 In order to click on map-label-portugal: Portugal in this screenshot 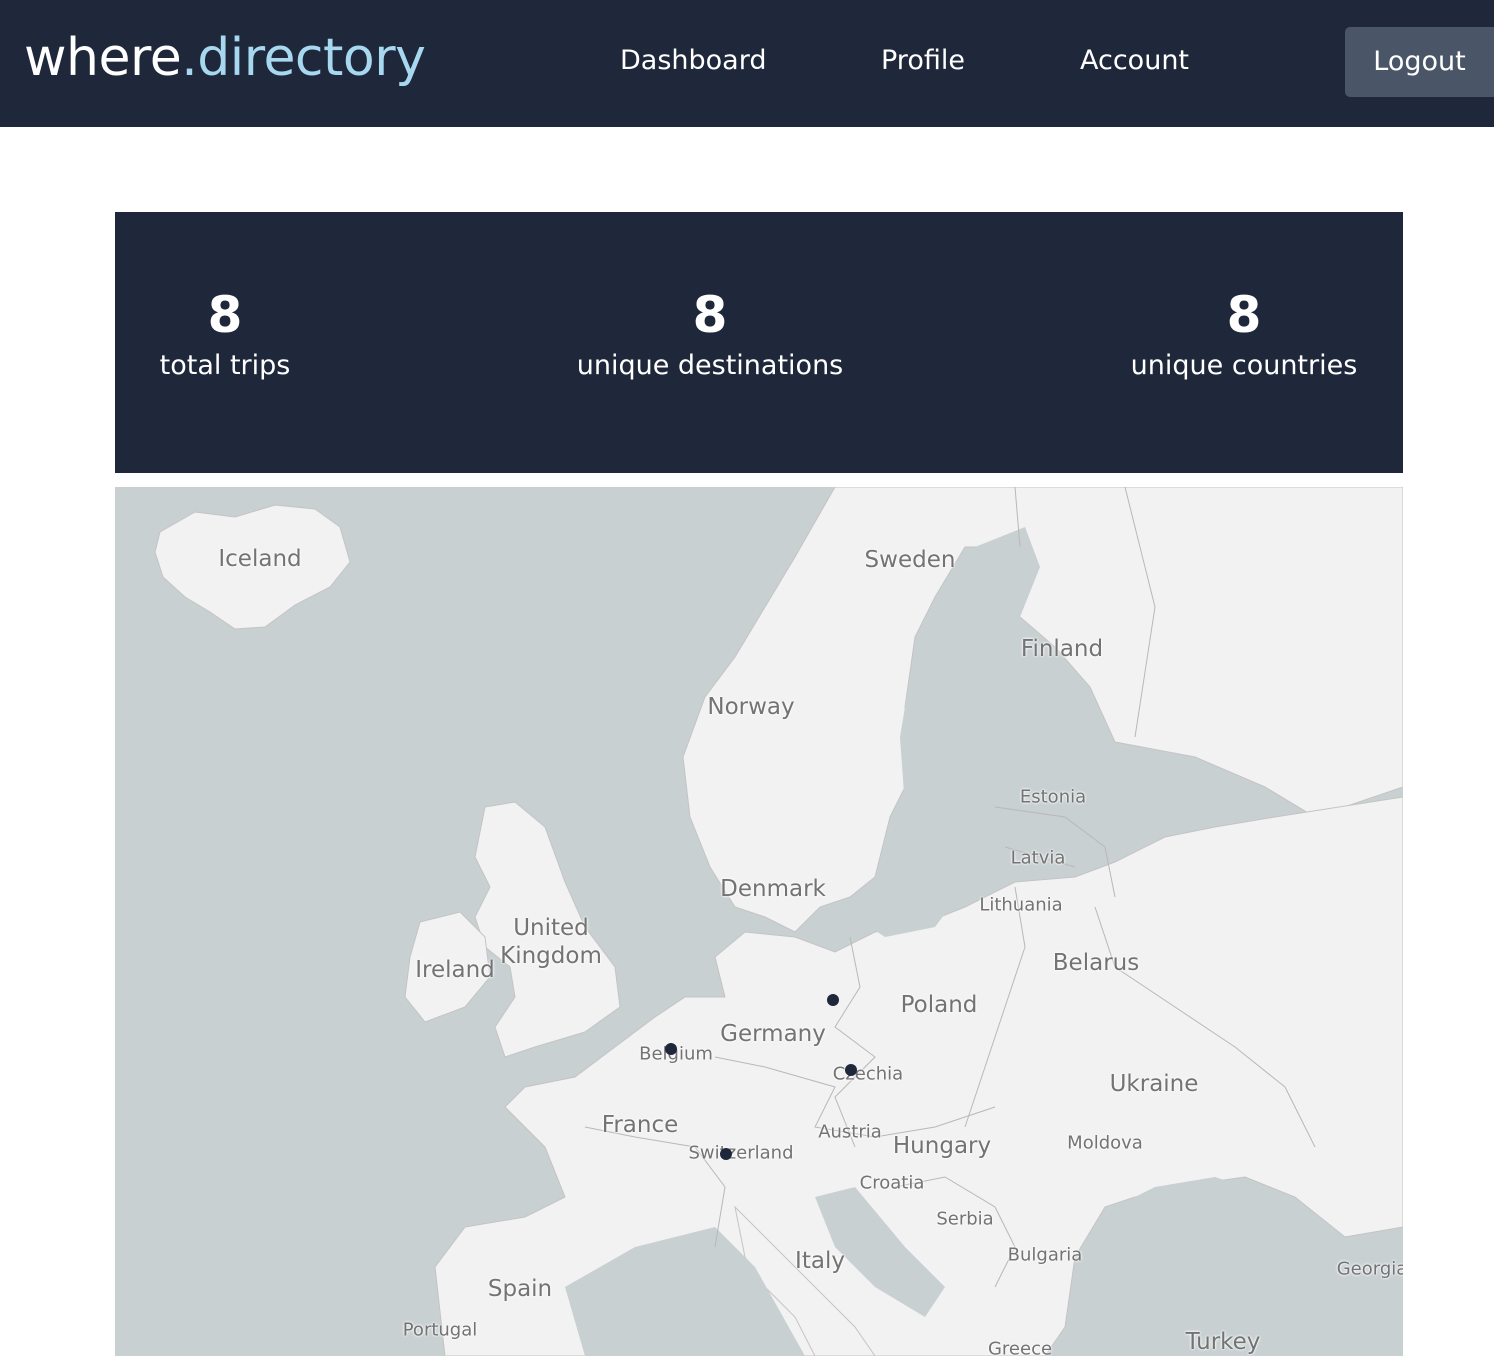, I will do `click(440, 1330)`.